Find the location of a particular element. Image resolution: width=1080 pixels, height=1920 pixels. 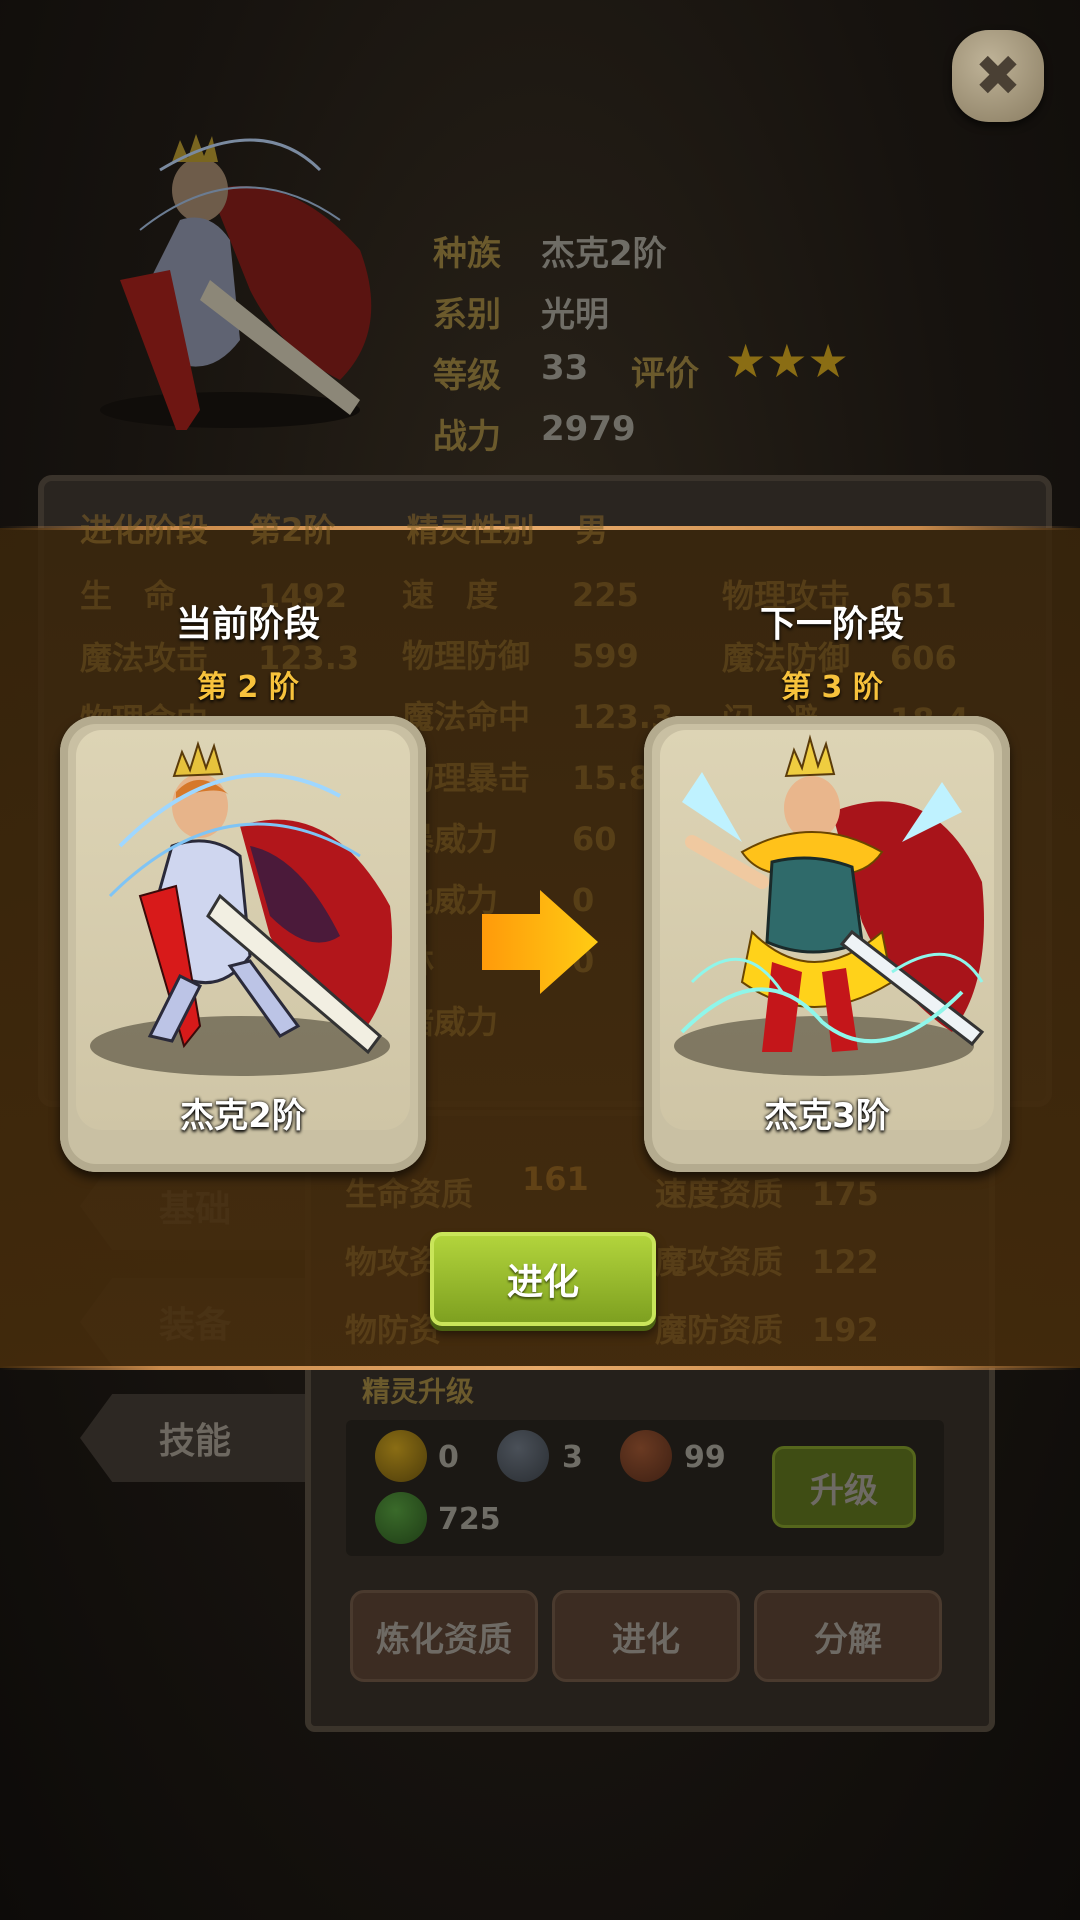

character-jack-stage2-image is located at coordinates (250, 897).